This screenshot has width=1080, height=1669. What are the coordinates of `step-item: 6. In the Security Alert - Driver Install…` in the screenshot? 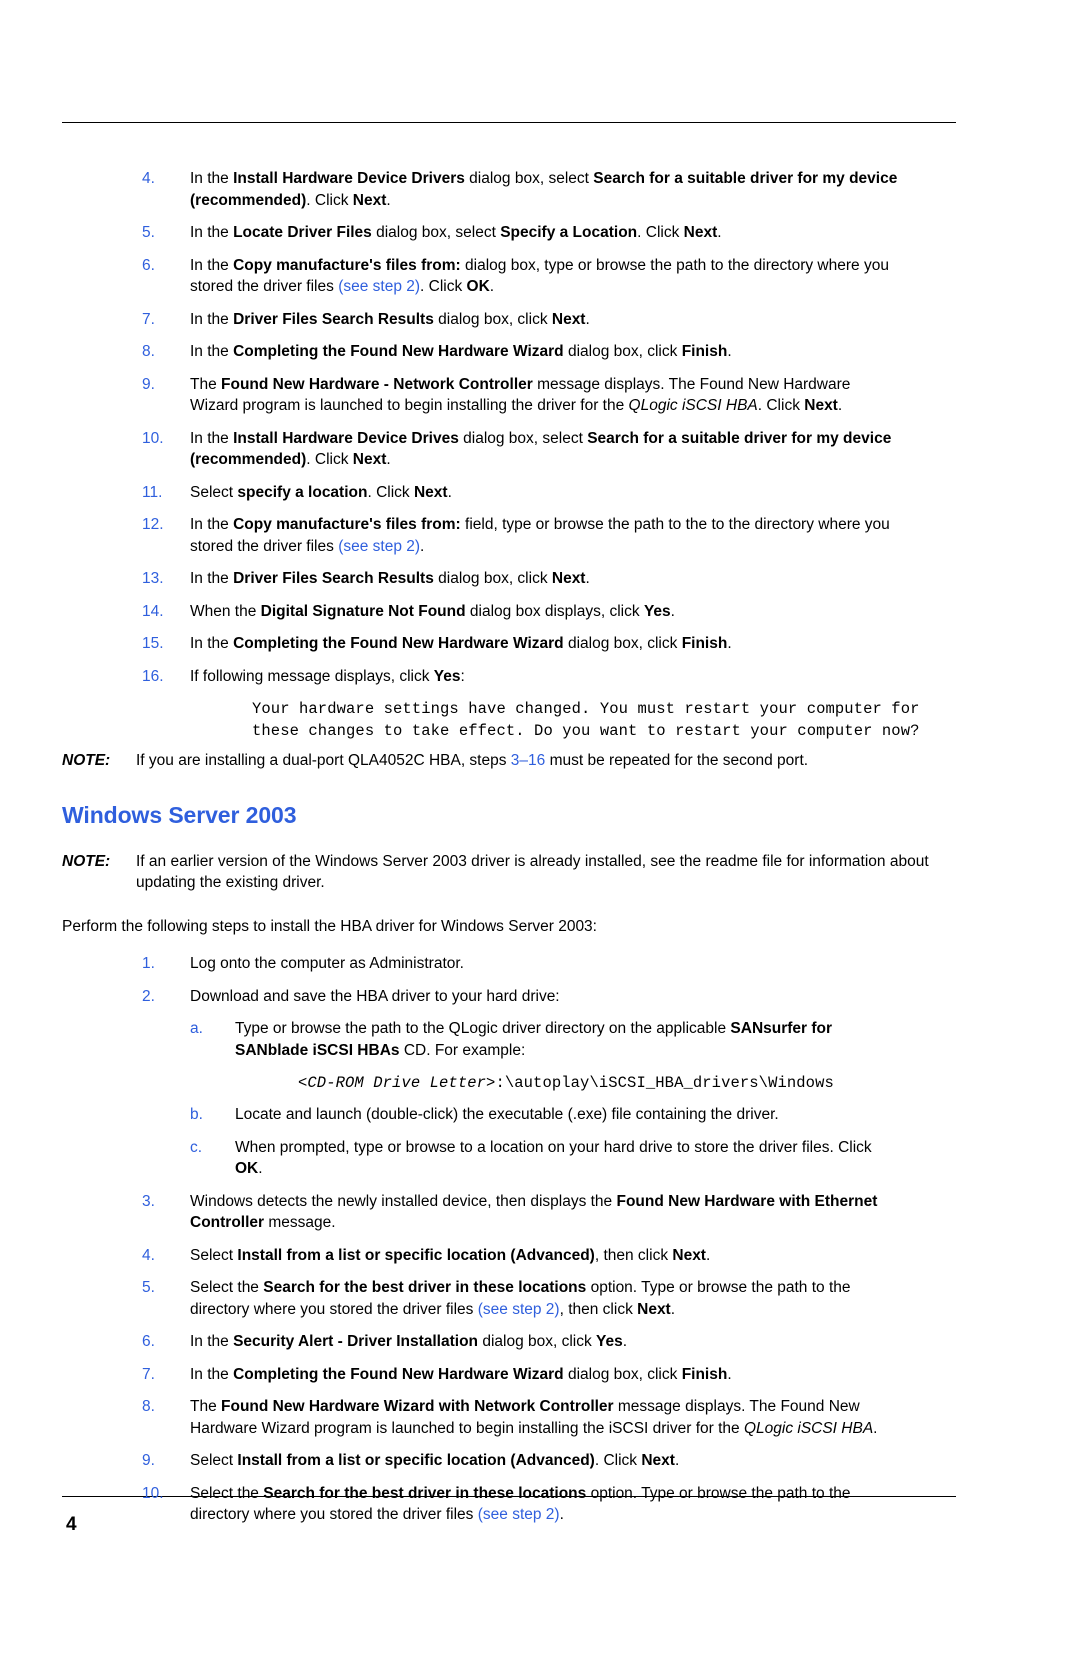 It's located at (510, 1342).